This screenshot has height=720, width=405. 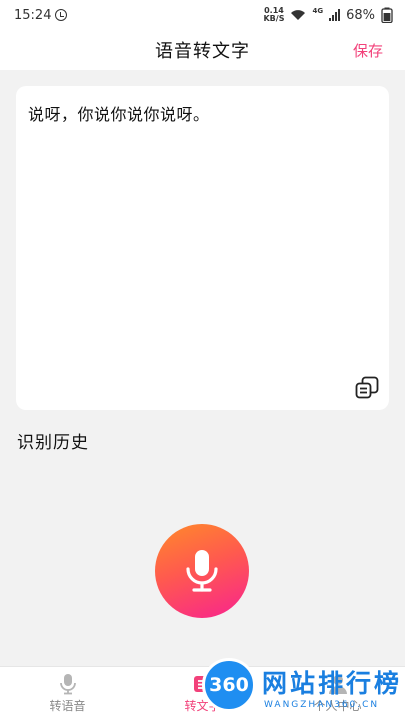 I want to click on battery-icon, so click(x=387, y=15).